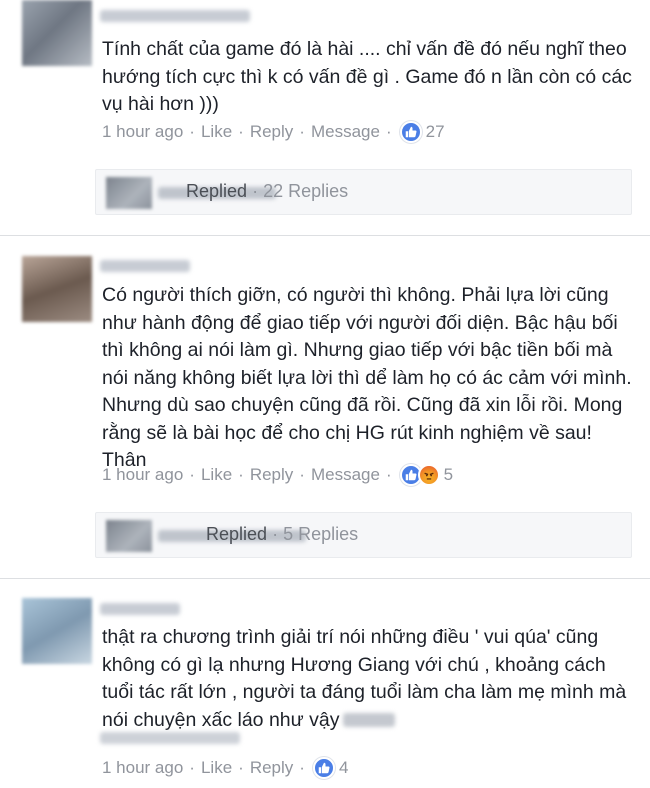 This screenshot has width=650, height=788. I want to click on comment-actions: 1 hour ago · Like · Reply · Message · 5, so click(277, 475).